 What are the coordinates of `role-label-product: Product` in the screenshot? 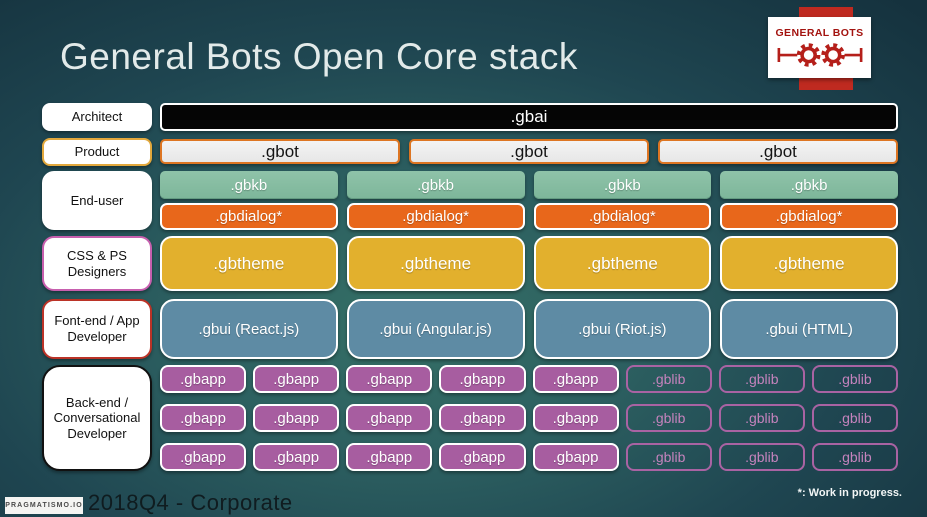 It's located at (97, 152).